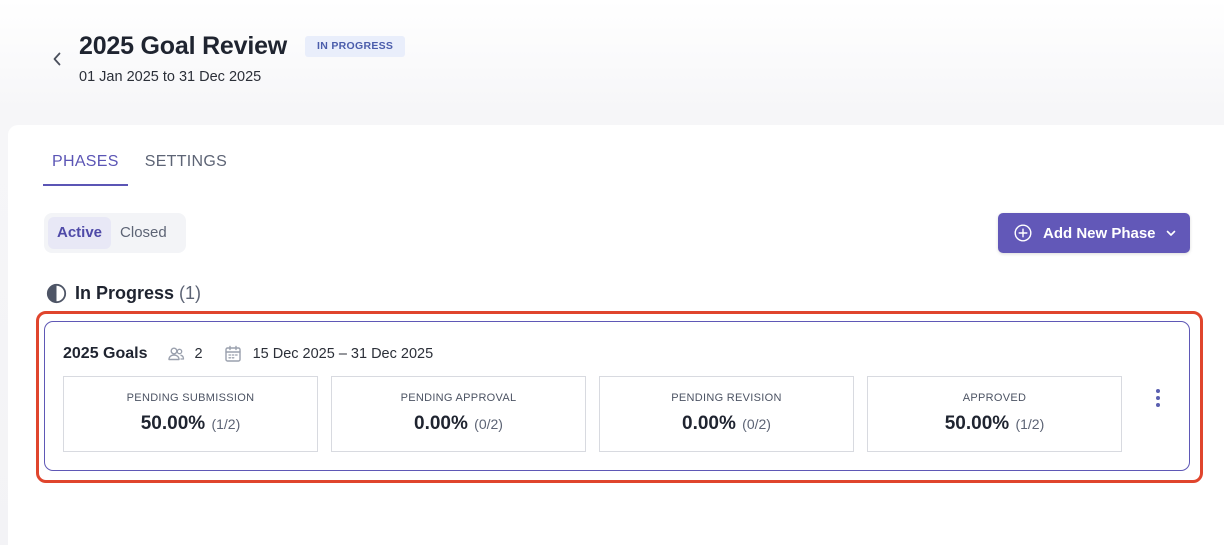  I want to click on chevron-left-icon, so click(57, 59).